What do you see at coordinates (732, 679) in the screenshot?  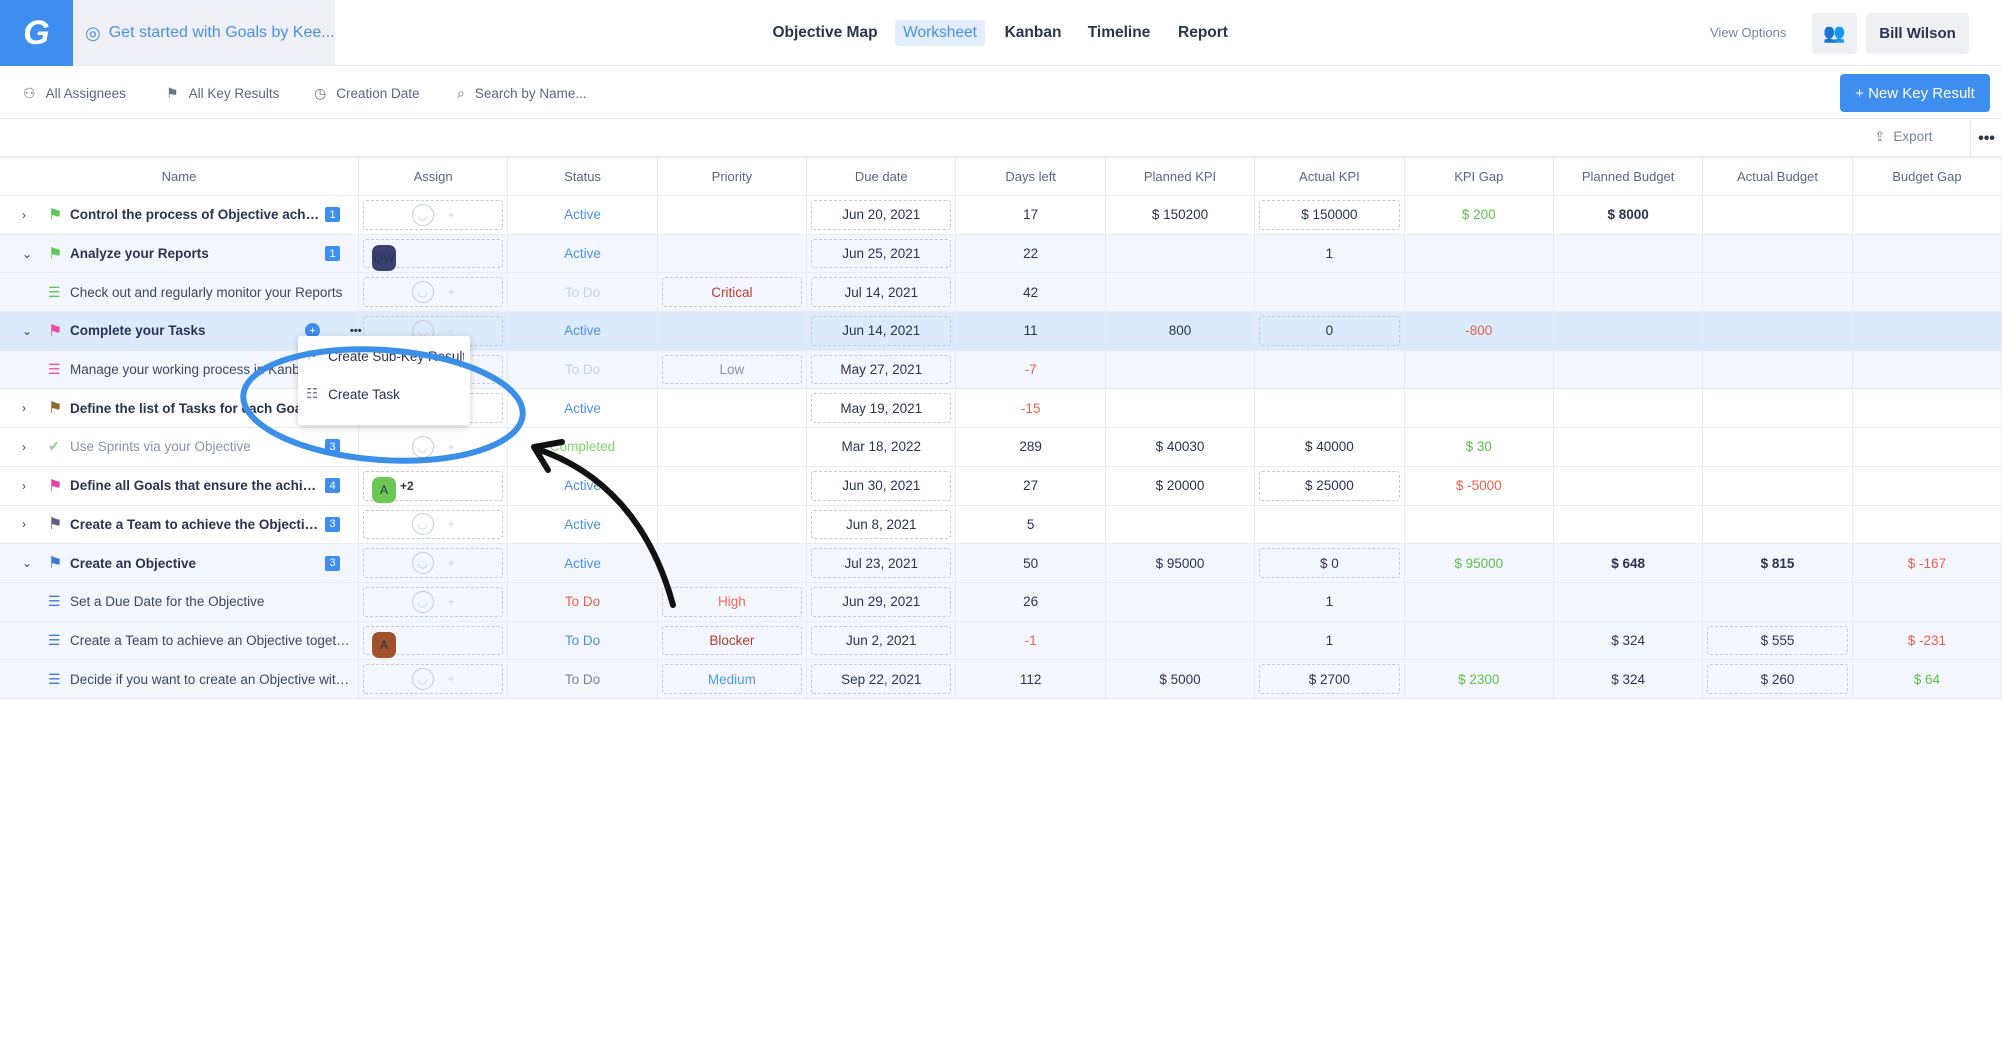 I see `priority-field: Medium` at bounding box center [732, 679].